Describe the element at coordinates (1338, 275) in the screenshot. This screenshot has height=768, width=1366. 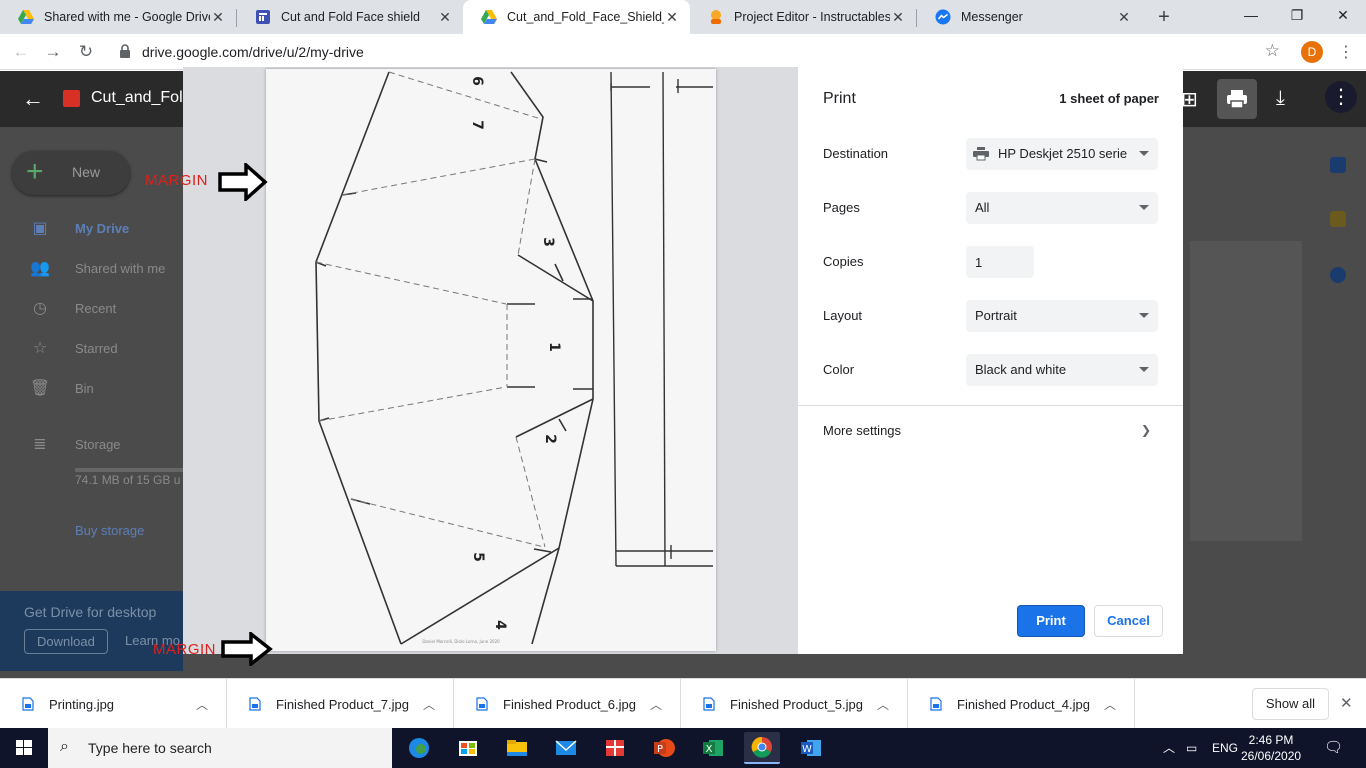
I see `tasks-icon` at that location.